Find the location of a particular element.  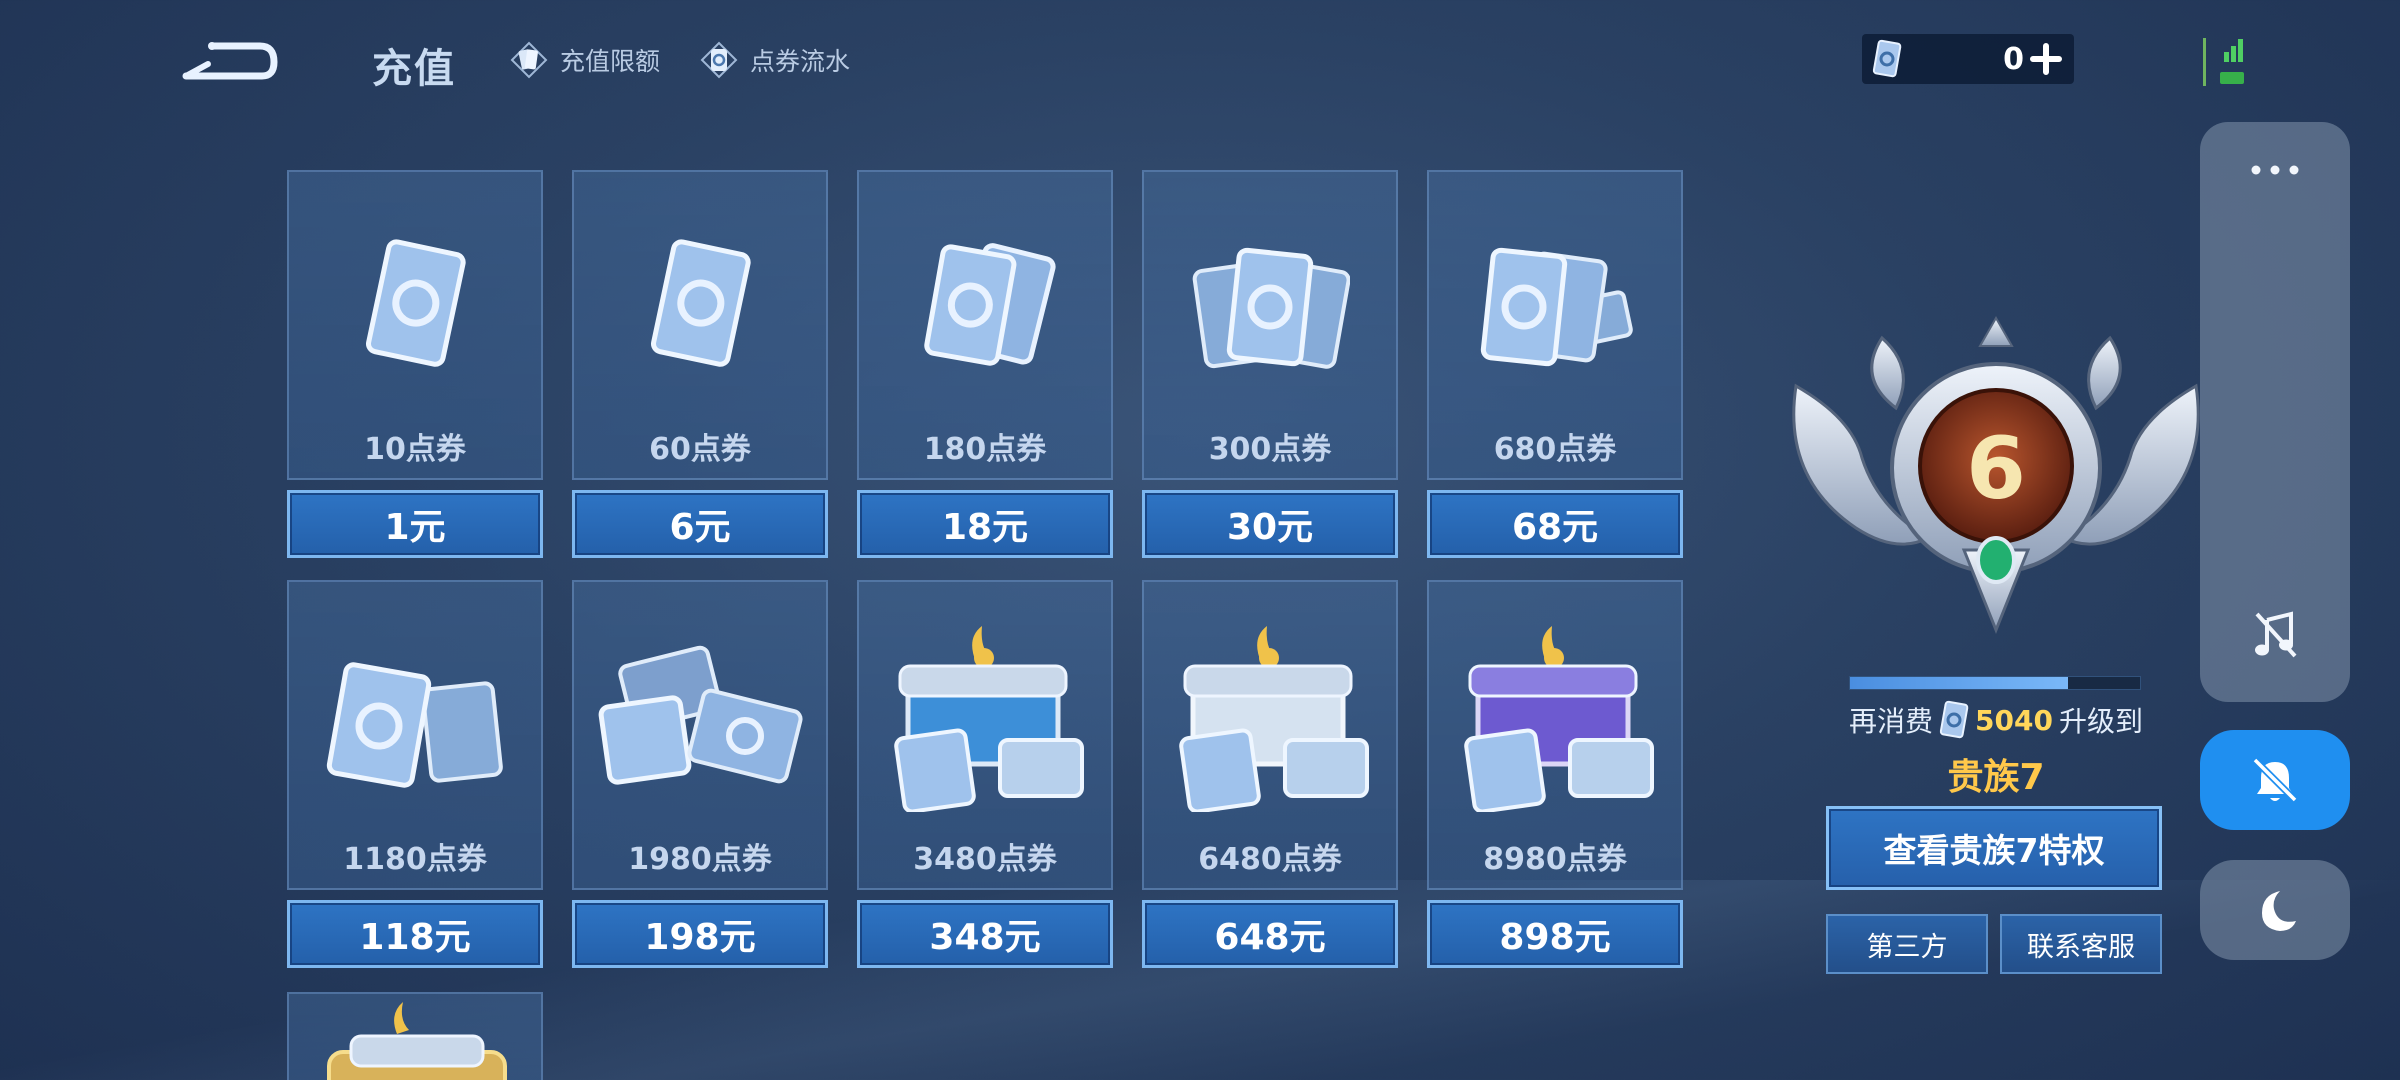

recharge-limit-label: 充值限额 is located at coordinates (610, 61).